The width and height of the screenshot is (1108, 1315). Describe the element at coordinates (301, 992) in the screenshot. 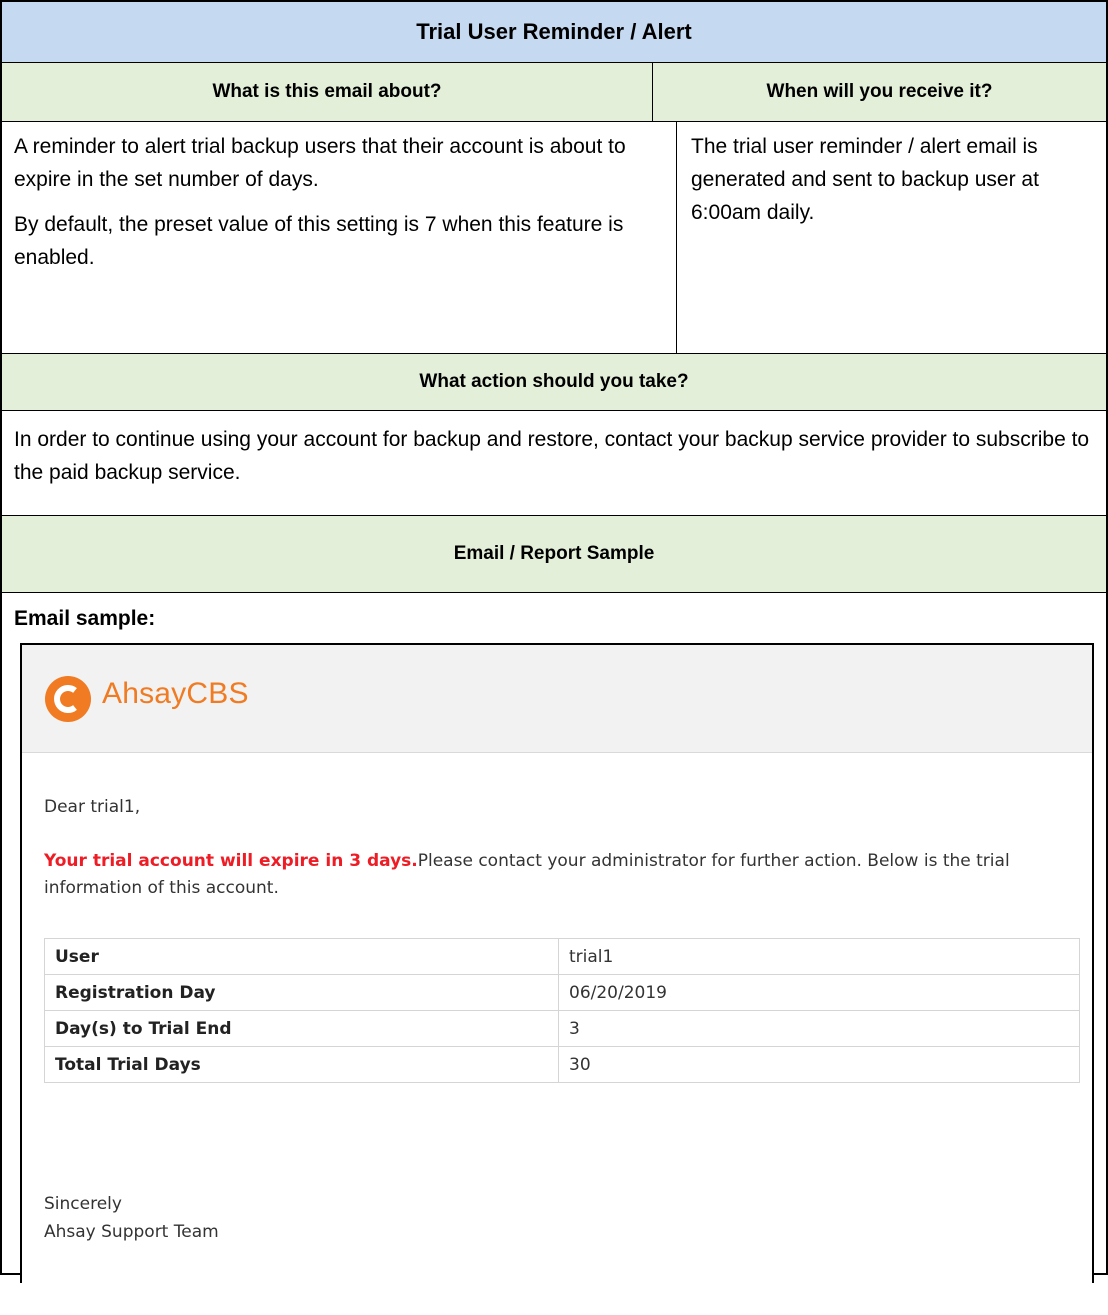

I see `row-label: Registration Day` at that location.